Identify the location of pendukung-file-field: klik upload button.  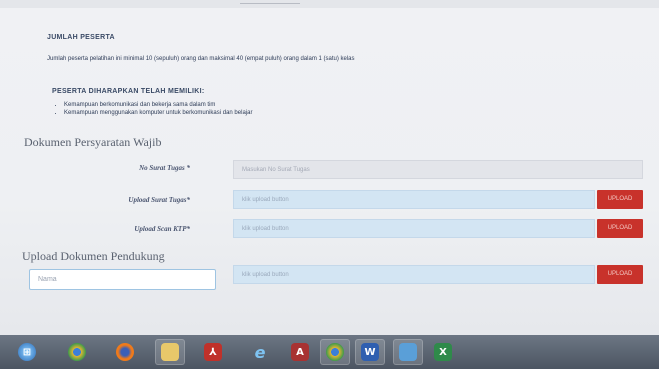
(414, 274).